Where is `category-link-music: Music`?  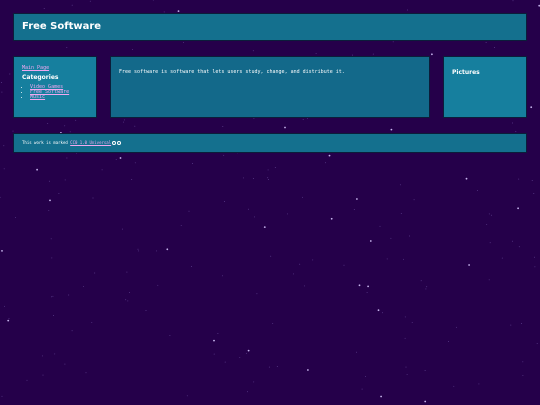 category-link-music: Music is located at coordinates (37, 97).